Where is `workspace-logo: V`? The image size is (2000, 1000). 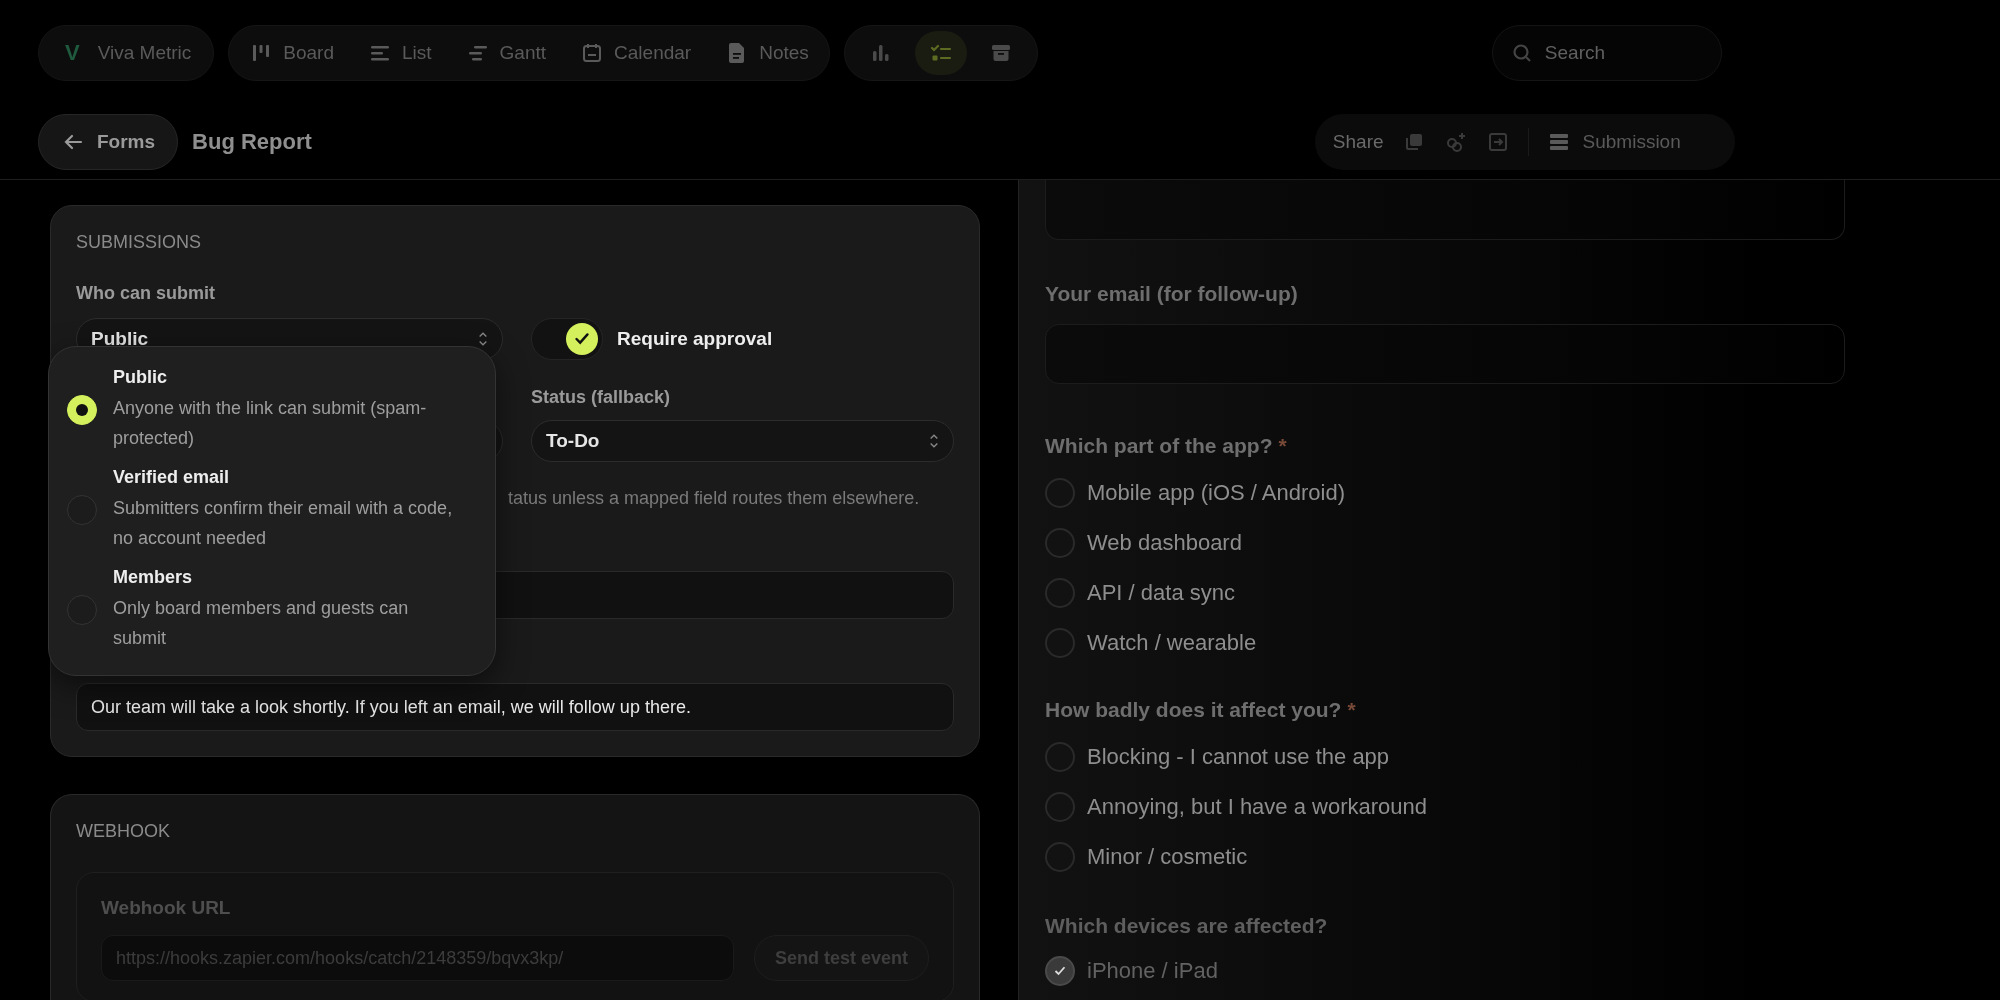 workspace-logo: V is located at coordinates (72, 53).